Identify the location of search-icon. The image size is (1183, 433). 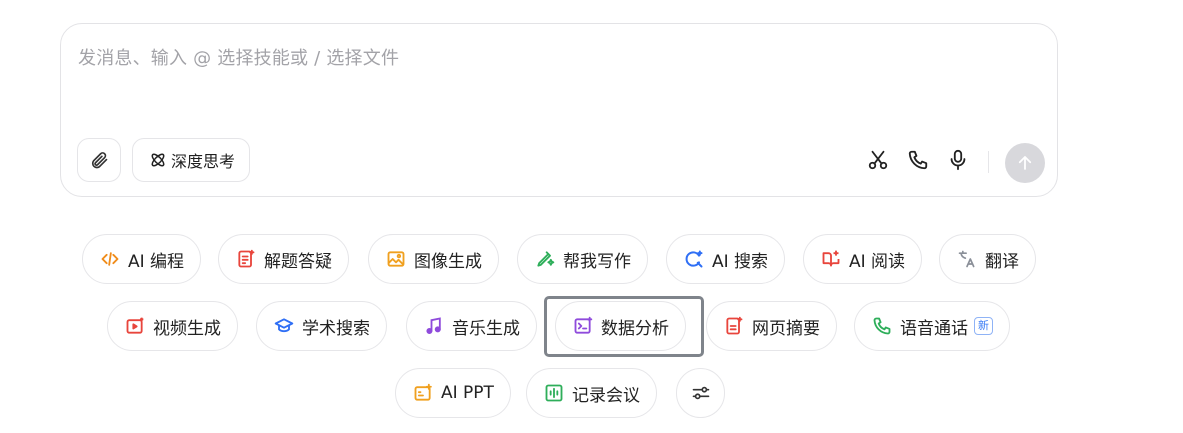
(694, 259).